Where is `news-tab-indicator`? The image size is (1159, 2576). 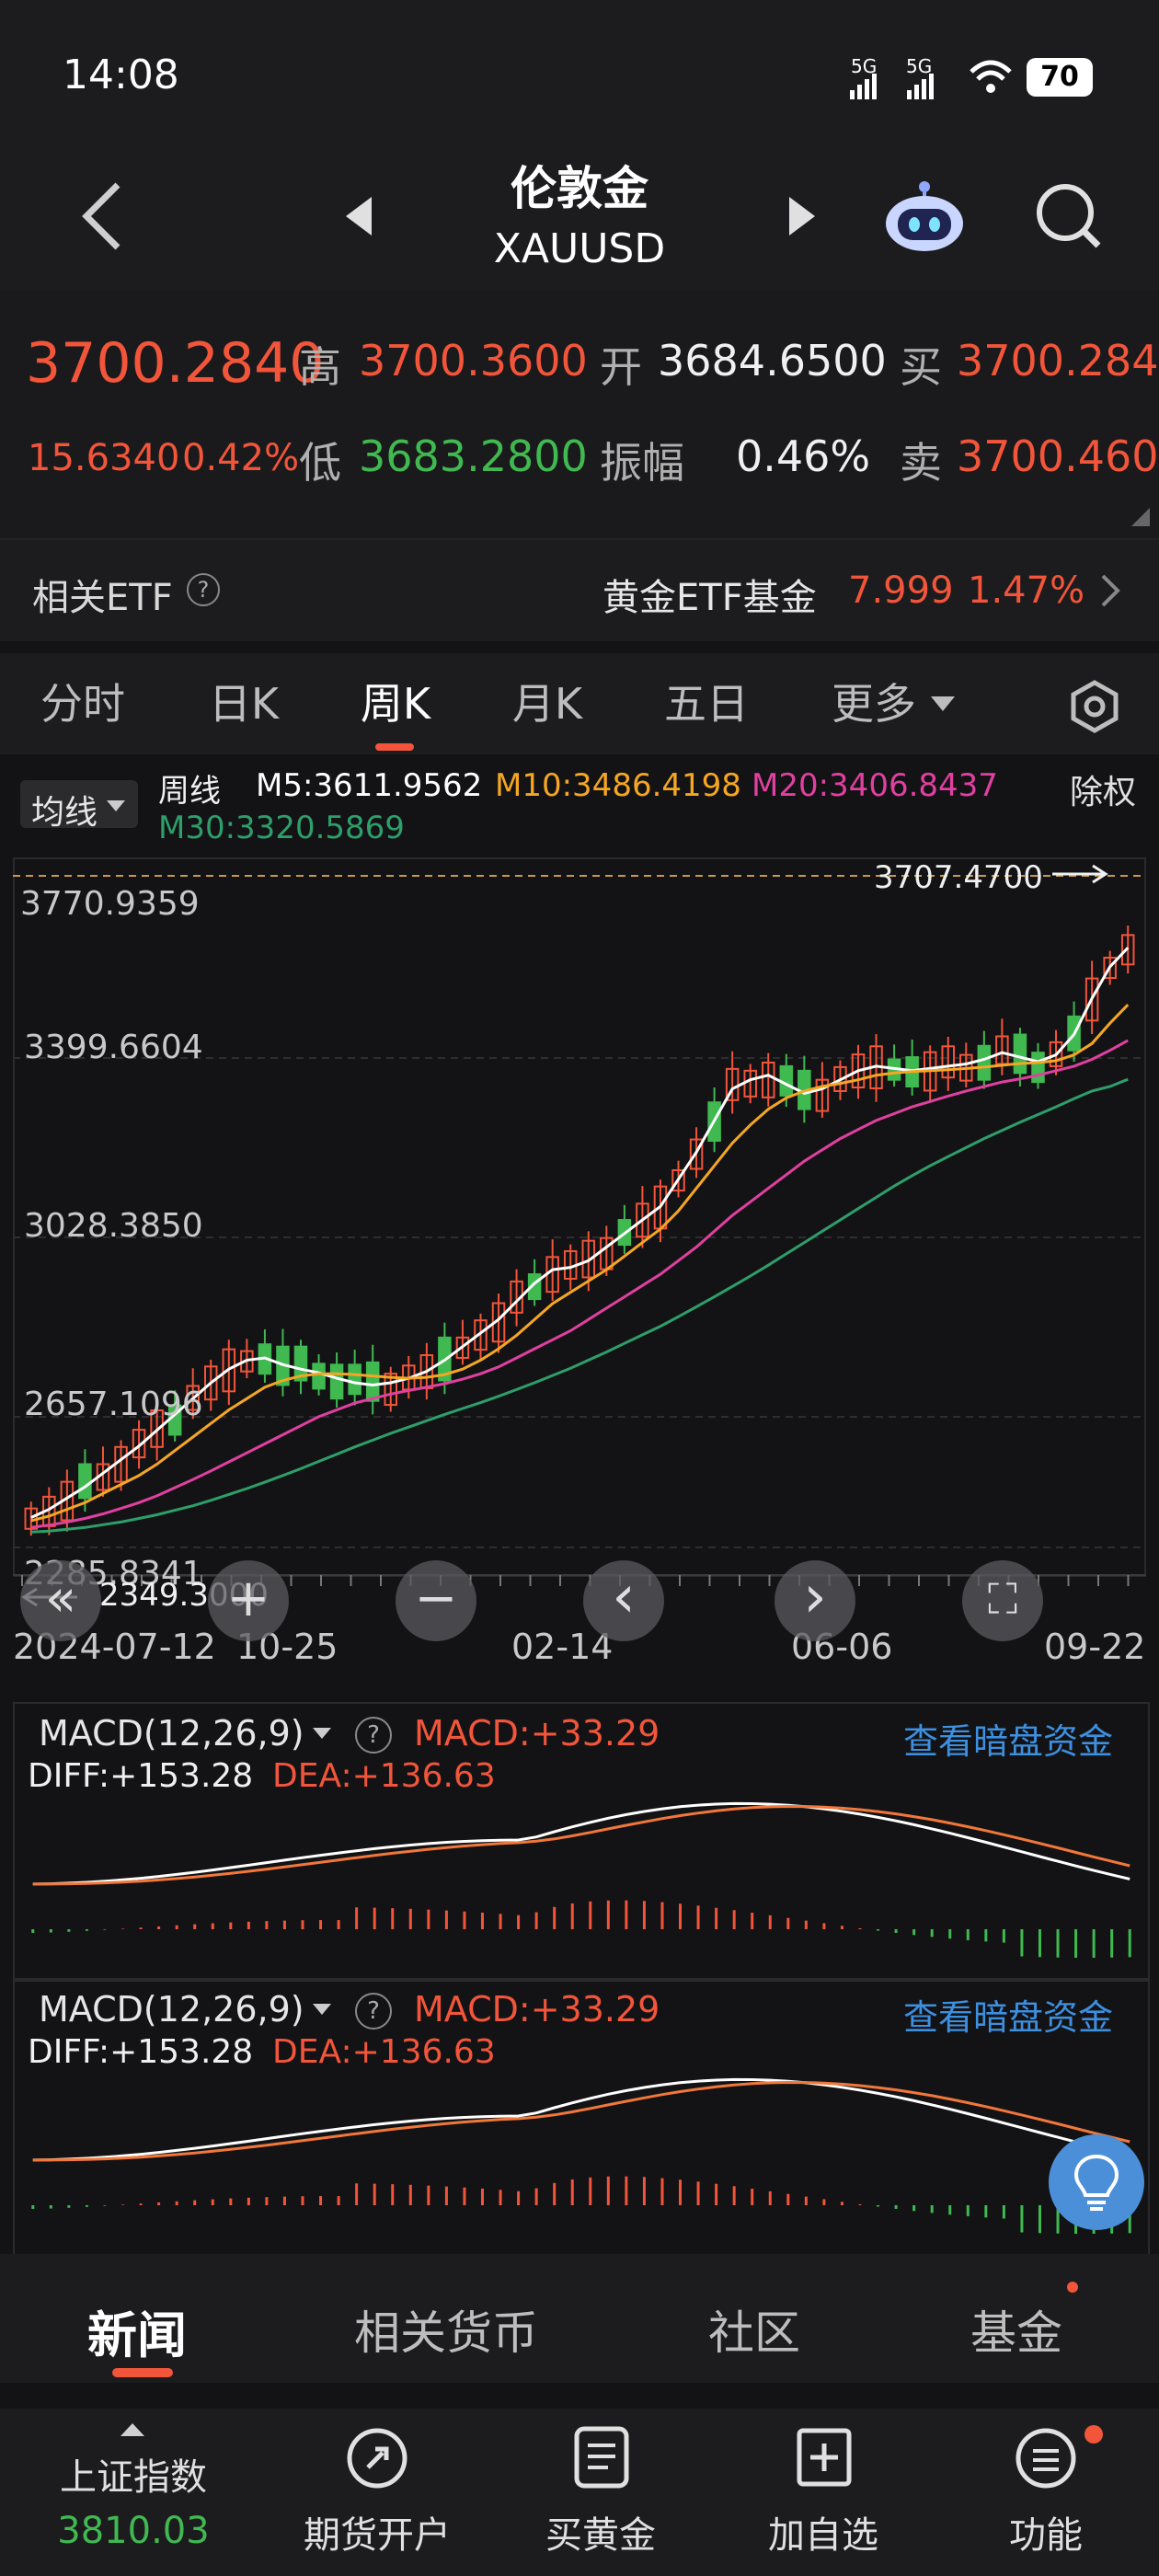 news-tab-indicator is located at coordinates (142, 2372).